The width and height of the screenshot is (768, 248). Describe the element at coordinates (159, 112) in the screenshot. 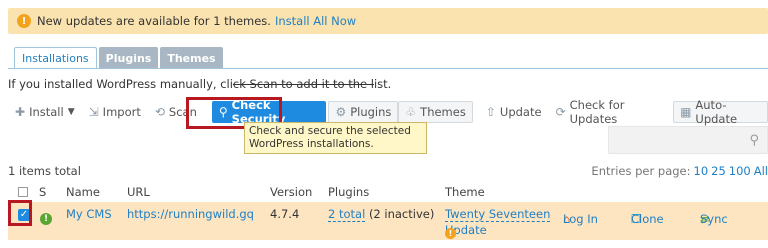

I see `scan-icon: ⟲` at that location.